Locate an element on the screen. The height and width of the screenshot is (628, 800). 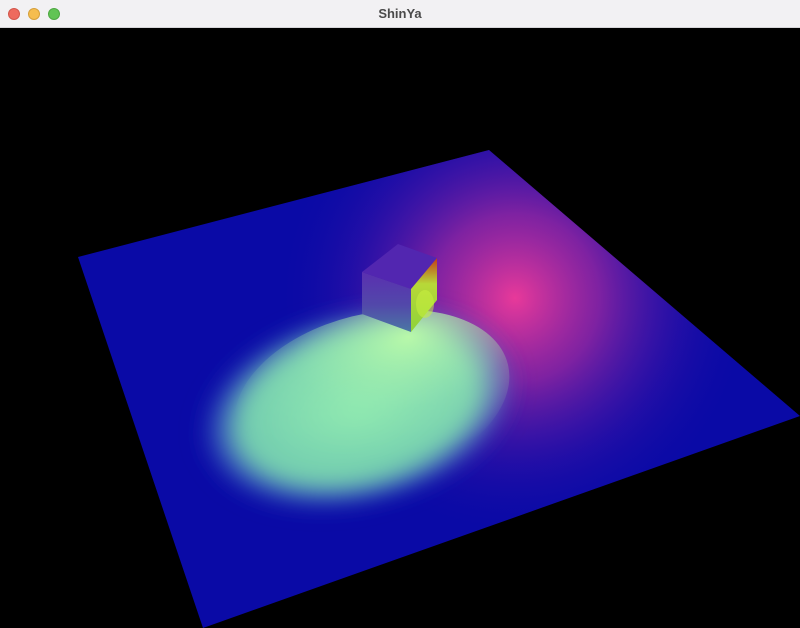
title-bar: ShinYa is located at coordinates (400, 14).